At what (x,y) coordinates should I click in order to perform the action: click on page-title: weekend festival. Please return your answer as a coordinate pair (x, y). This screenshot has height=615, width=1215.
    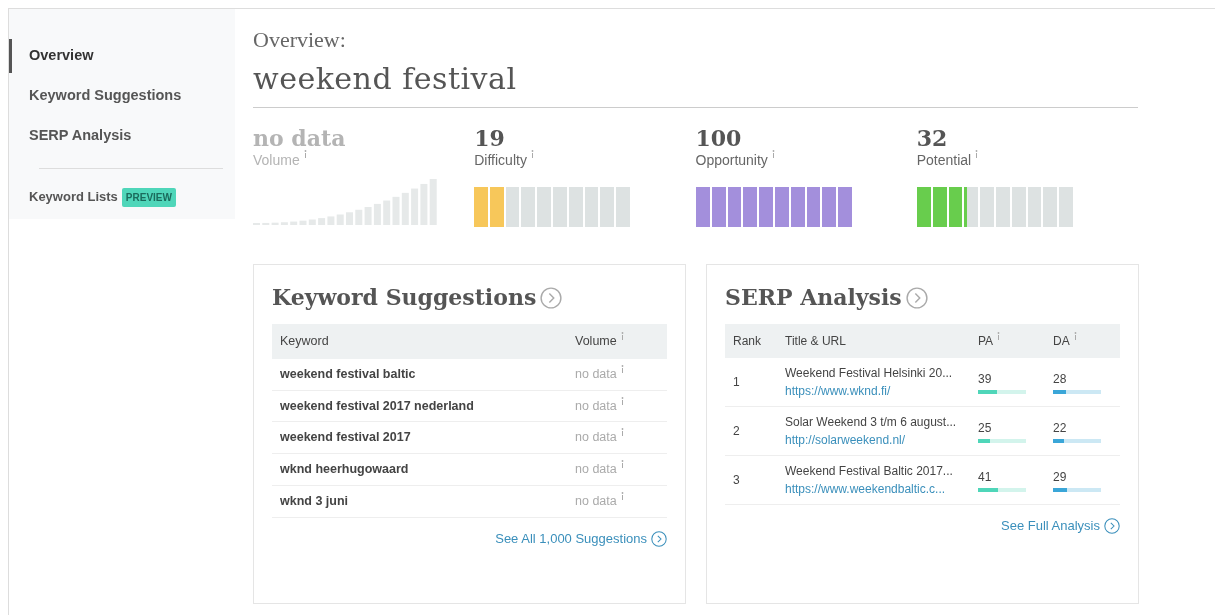
    Looking at the image, I should click on (385, 79).